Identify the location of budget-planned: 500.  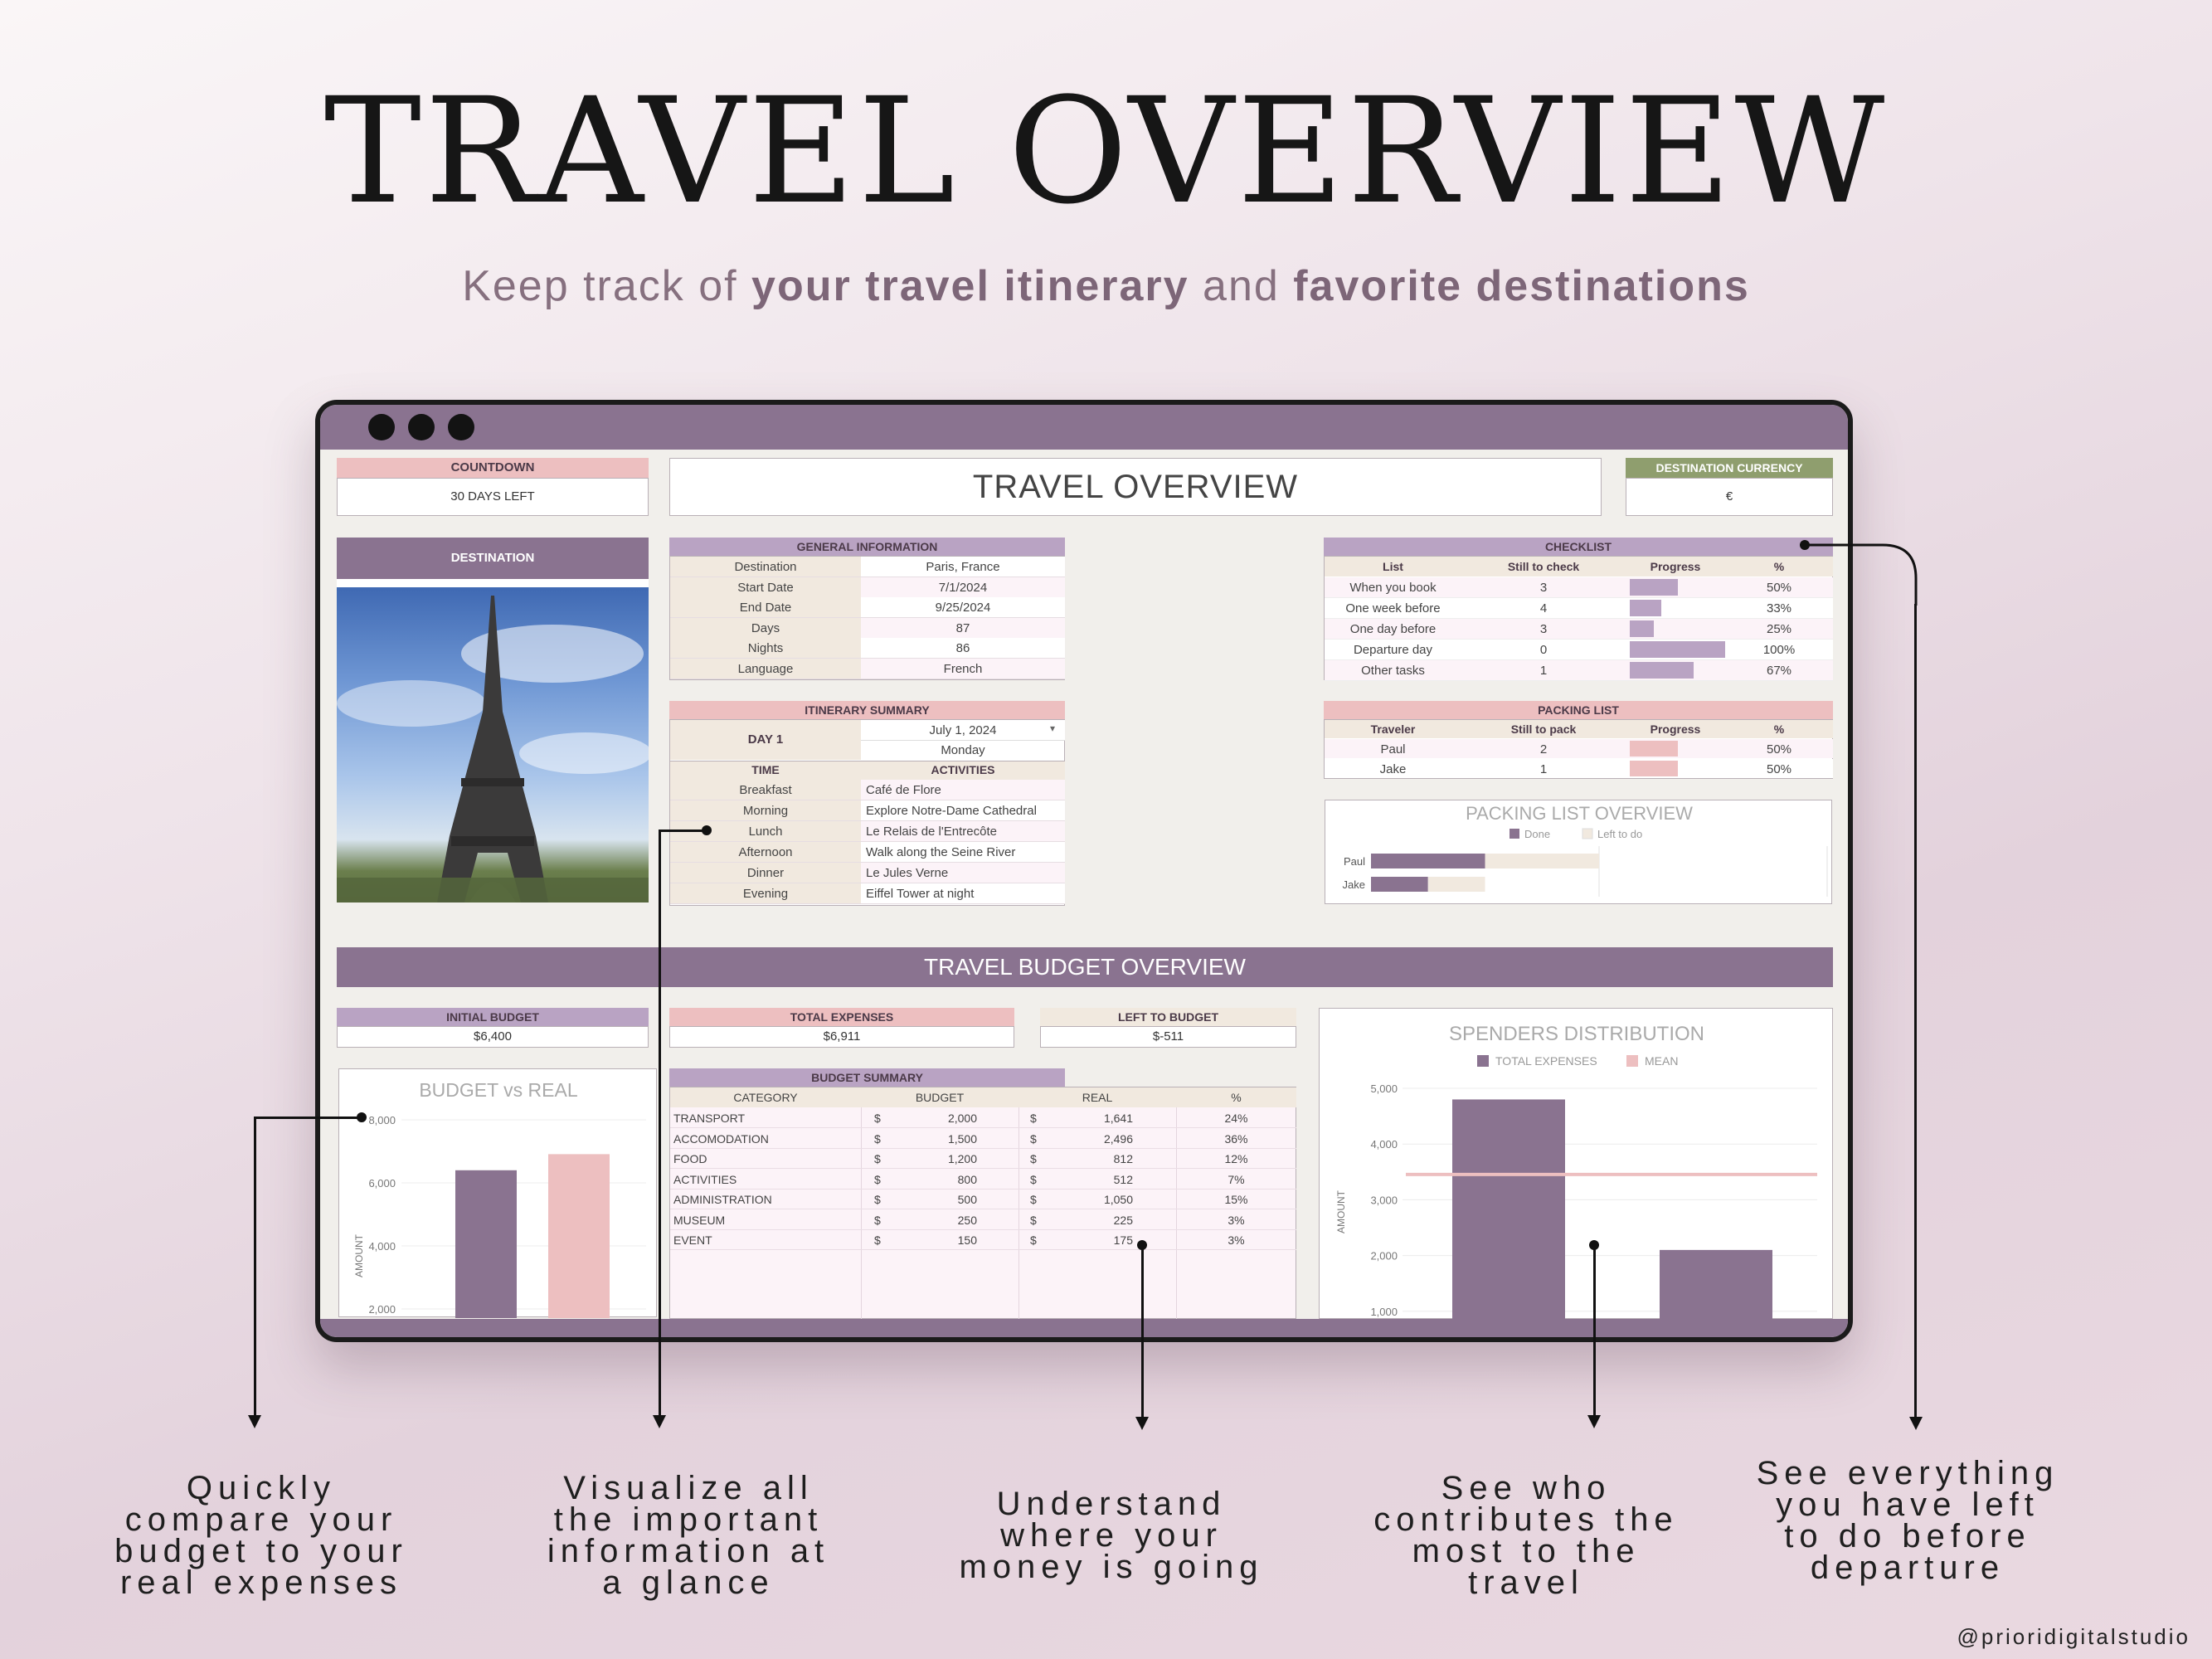
(948, 1199).